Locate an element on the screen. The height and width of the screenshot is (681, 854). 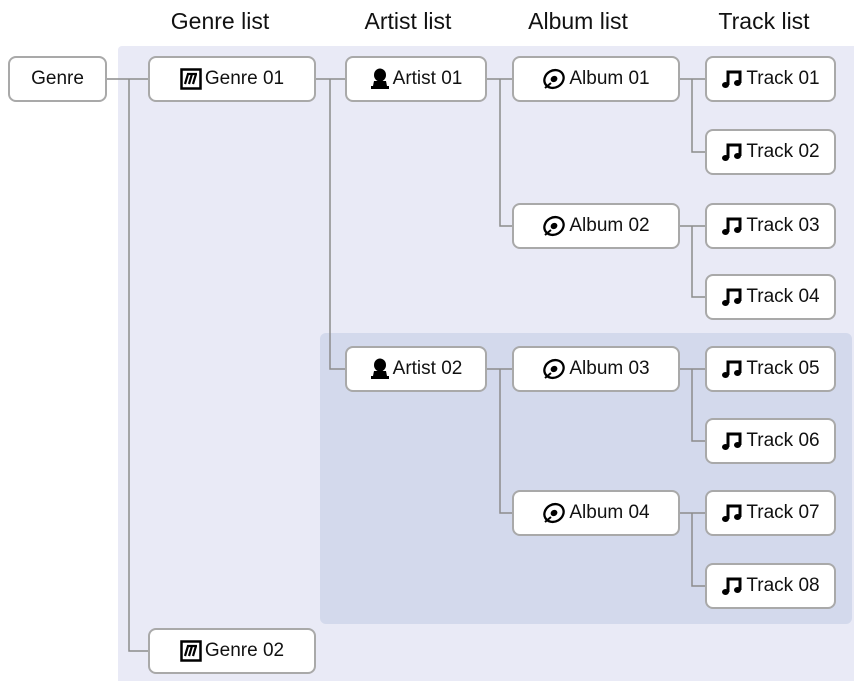
album-label: Album 03 is located at coordinates (609, 368).